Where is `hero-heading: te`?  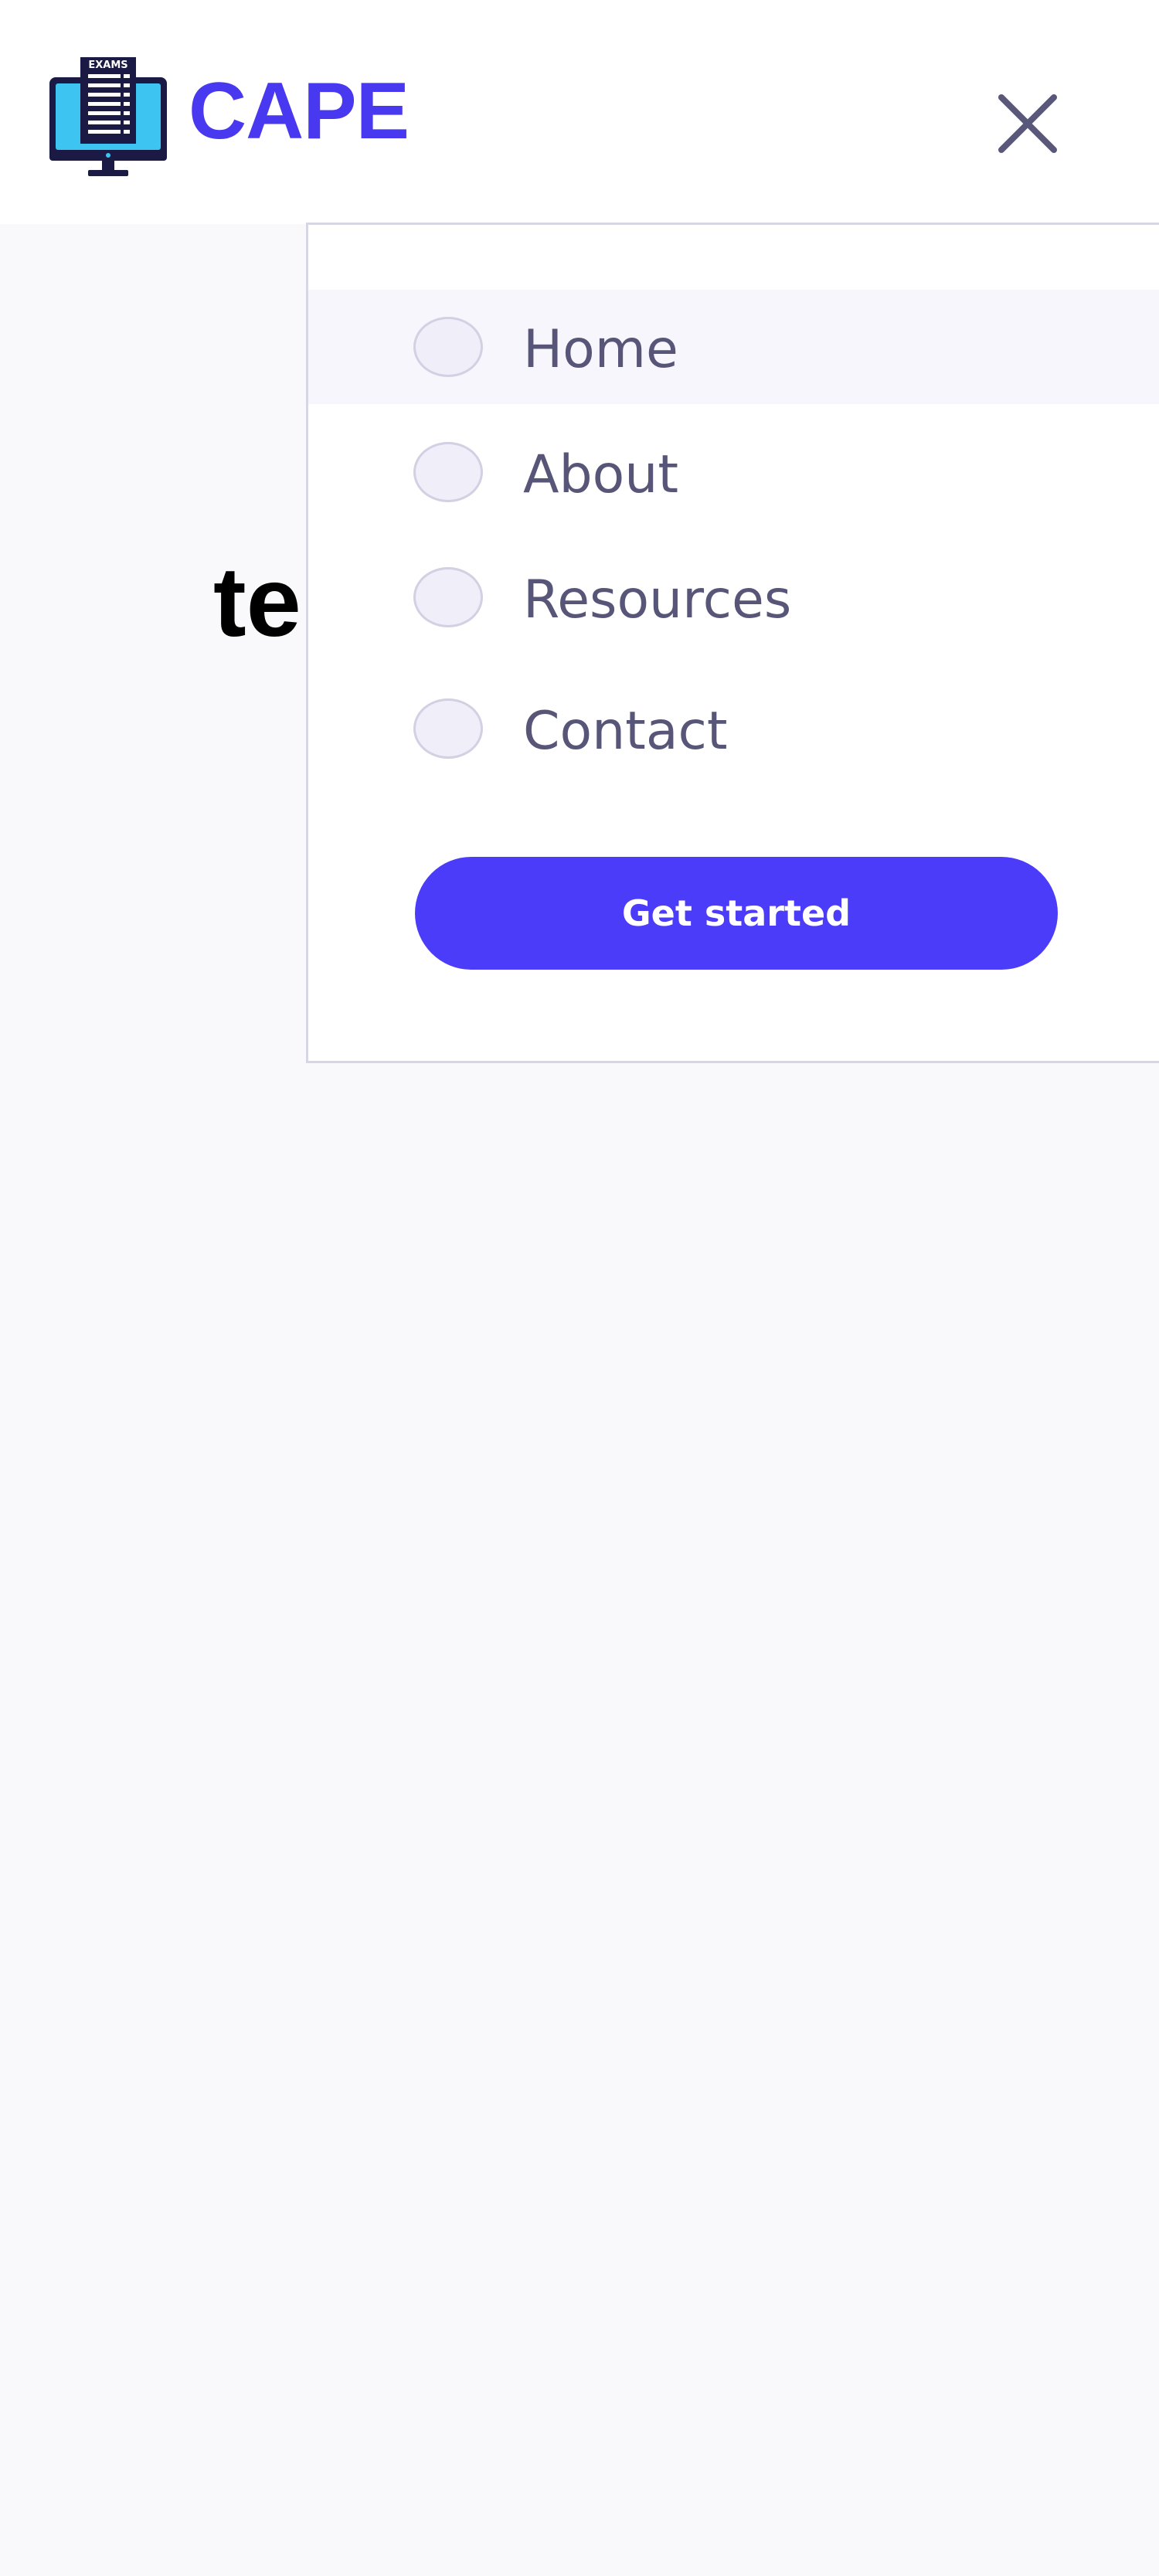 hero-heading: te is located at coordinates (257, 602).